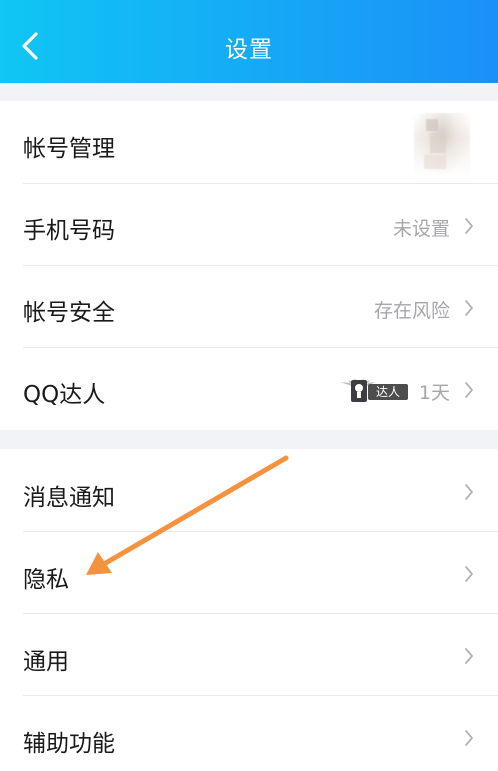  I want to click on page-title: 设置, so click(249, 50).